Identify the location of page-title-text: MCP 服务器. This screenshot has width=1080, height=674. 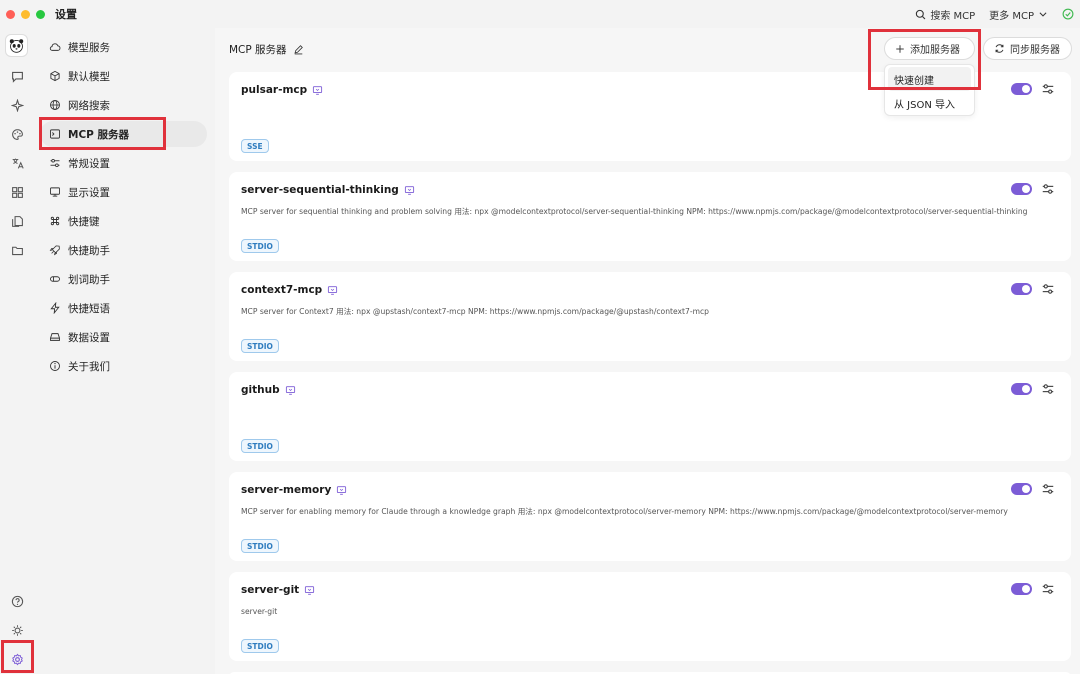
(258, 50).